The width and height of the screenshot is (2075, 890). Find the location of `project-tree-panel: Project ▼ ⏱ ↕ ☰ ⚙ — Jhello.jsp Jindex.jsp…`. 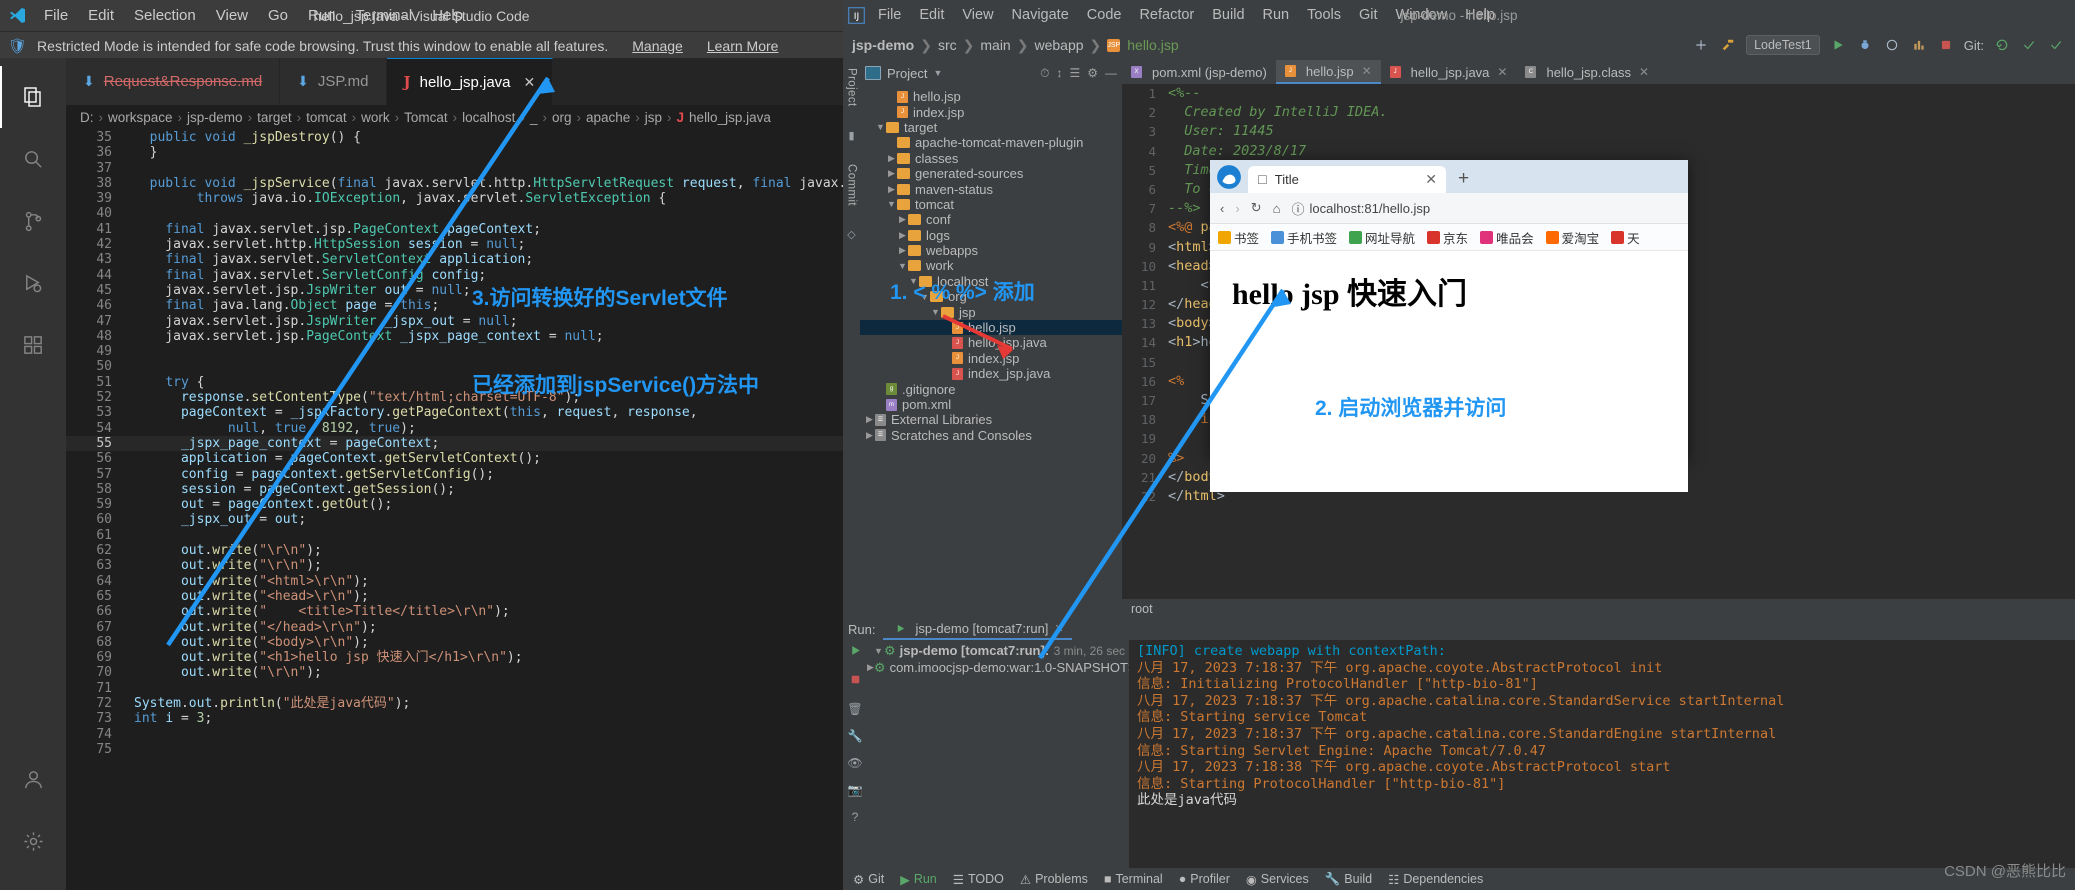

project-tree-panel: Project ▼ ⏱ ↕ ☰ ⚙ — Jhello.jsp Jindex.jsp… is located at coordinates (991, 339).